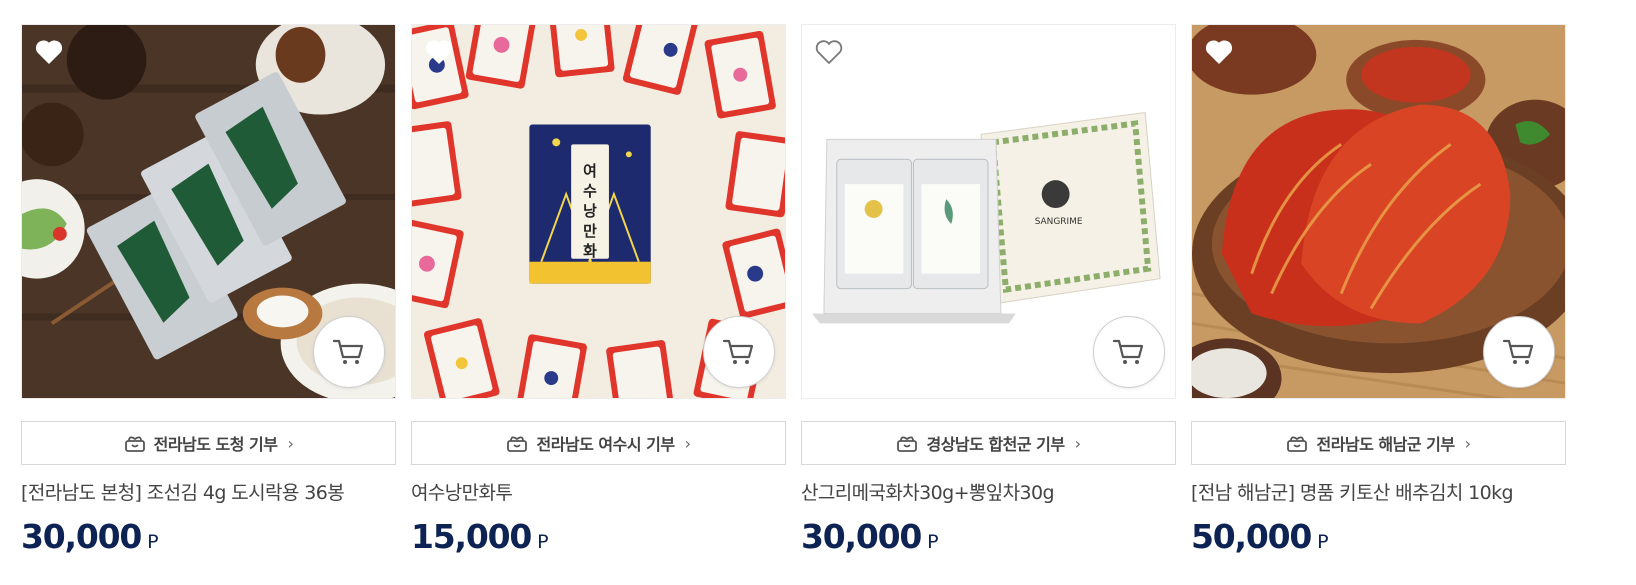  I want to click on product-title: [전라남도 본청] 조선김 4g 도시락용 36봉, so click(208, 491).